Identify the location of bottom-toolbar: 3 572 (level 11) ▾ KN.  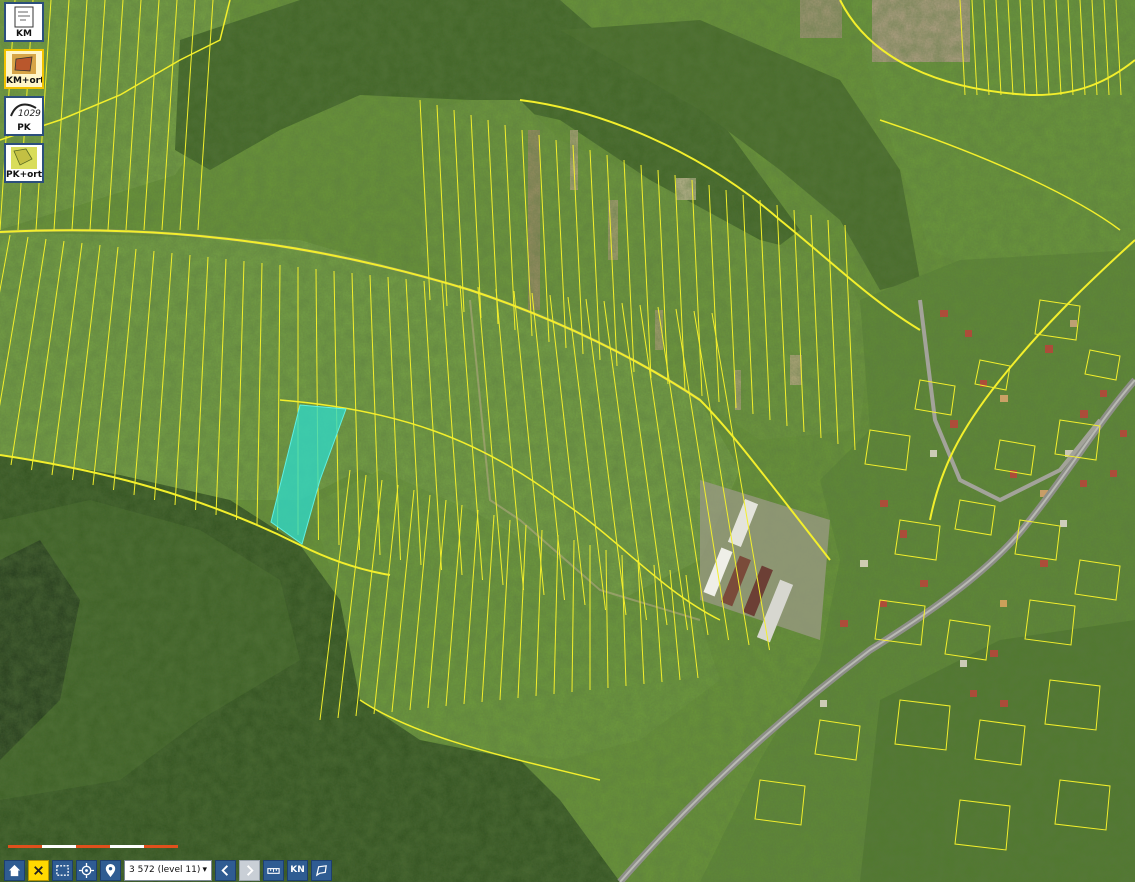
(168, 870).